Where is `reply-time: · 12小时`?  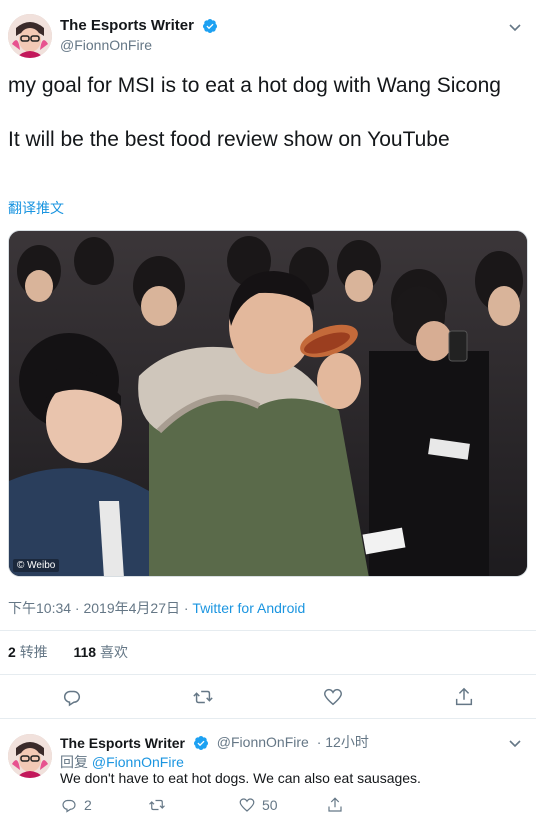
reply-time: · 12小时 is located at coordinates (343, 742).